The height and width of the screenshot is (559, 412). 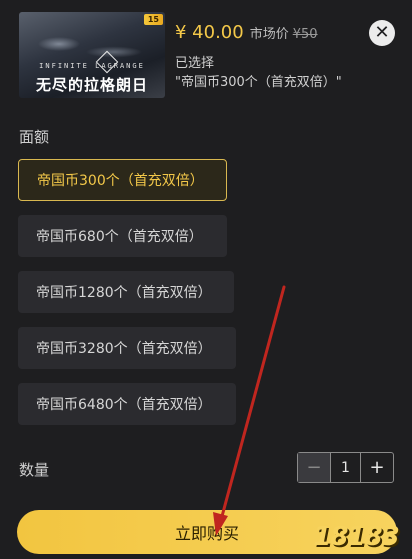 I want to click on game-thumbnail: 15 INFINITE LAGRANGE 无尽的拉格朗日, so click(x=92, y=55).